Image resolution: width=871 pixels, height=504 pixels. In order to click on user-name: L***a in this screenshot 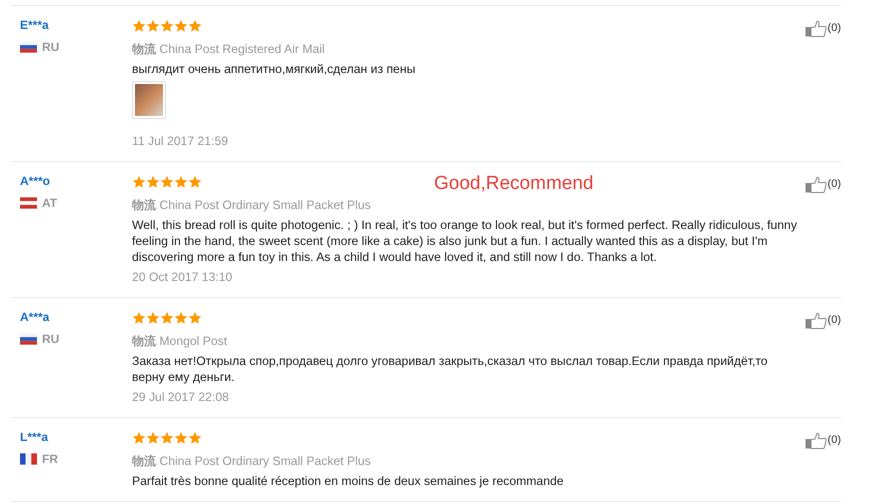, I will do `click(76, 437)`.